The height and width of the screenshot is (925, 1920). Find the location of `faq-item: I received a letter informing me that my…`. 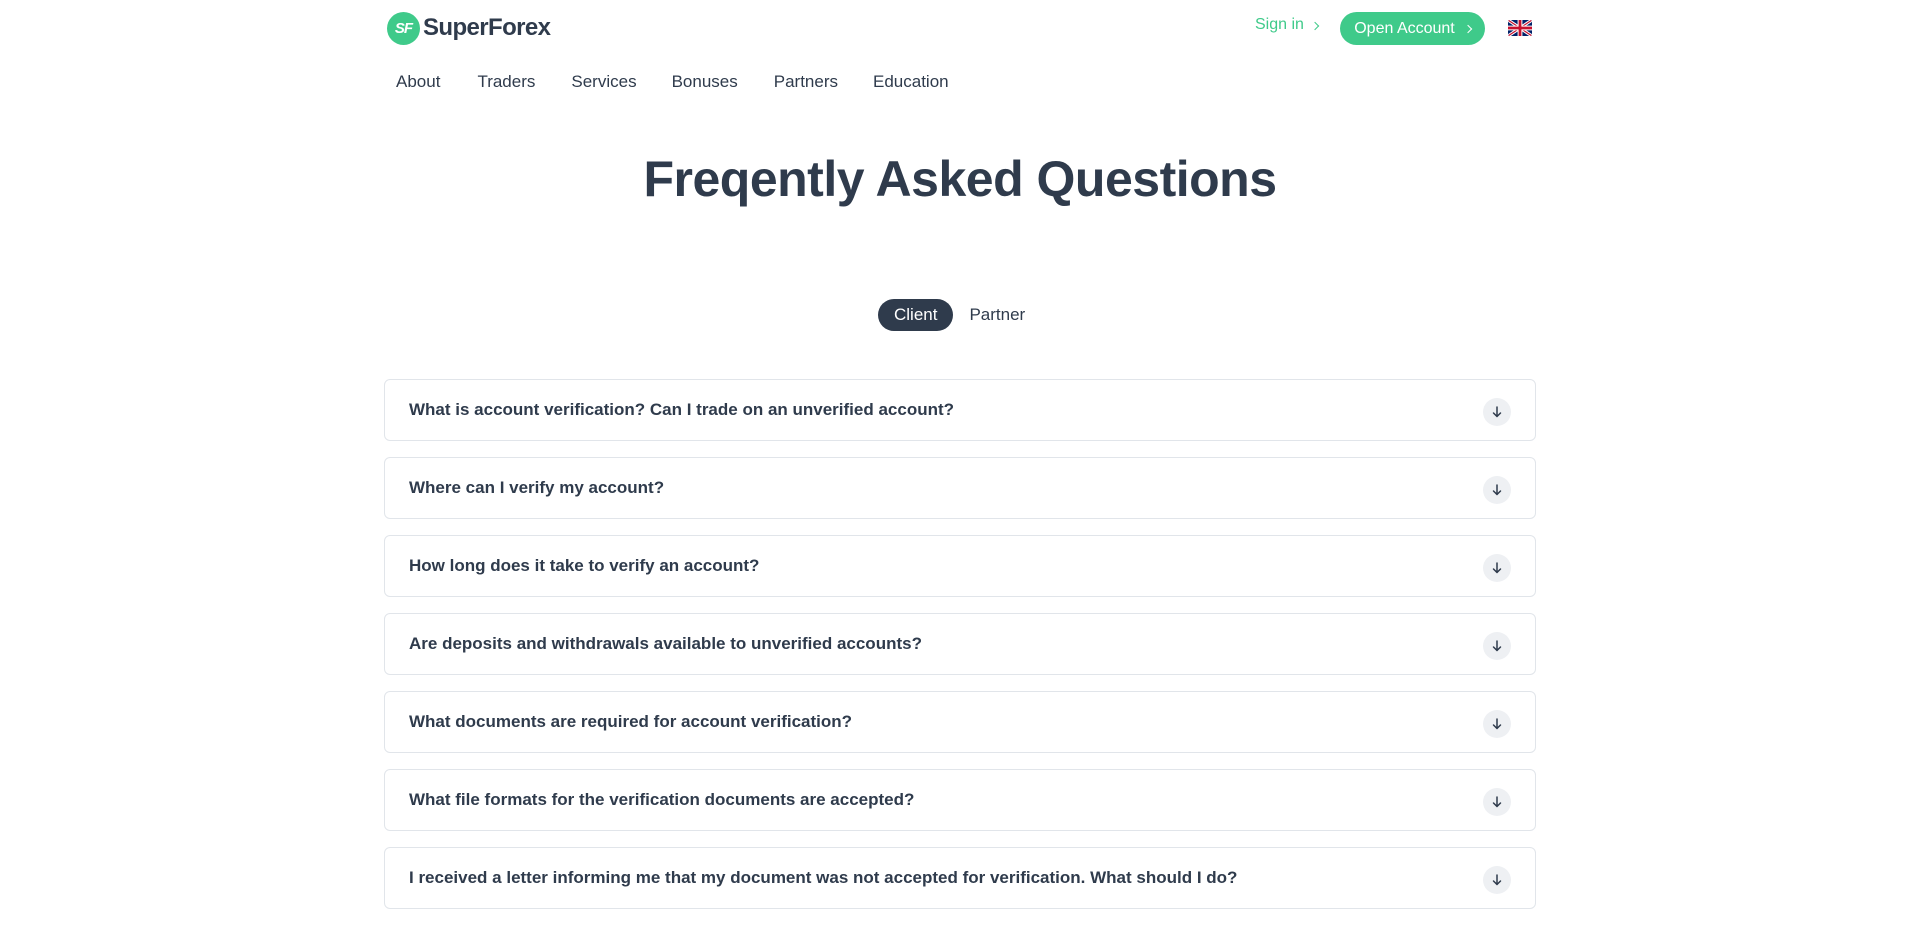

faq-item: I received a letter informing me that my… is located at coordinates (960, 878).